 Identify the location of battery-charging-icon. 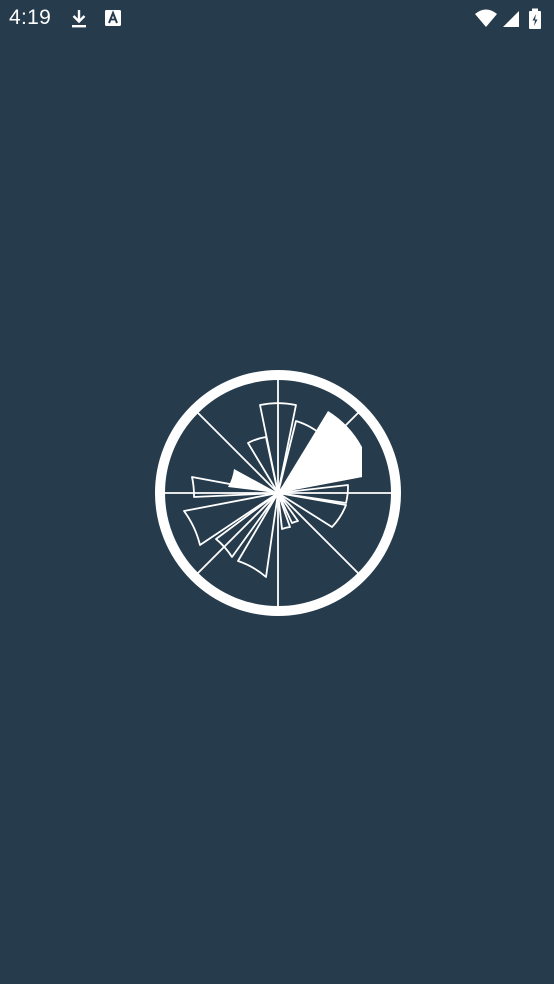
(535, 21).